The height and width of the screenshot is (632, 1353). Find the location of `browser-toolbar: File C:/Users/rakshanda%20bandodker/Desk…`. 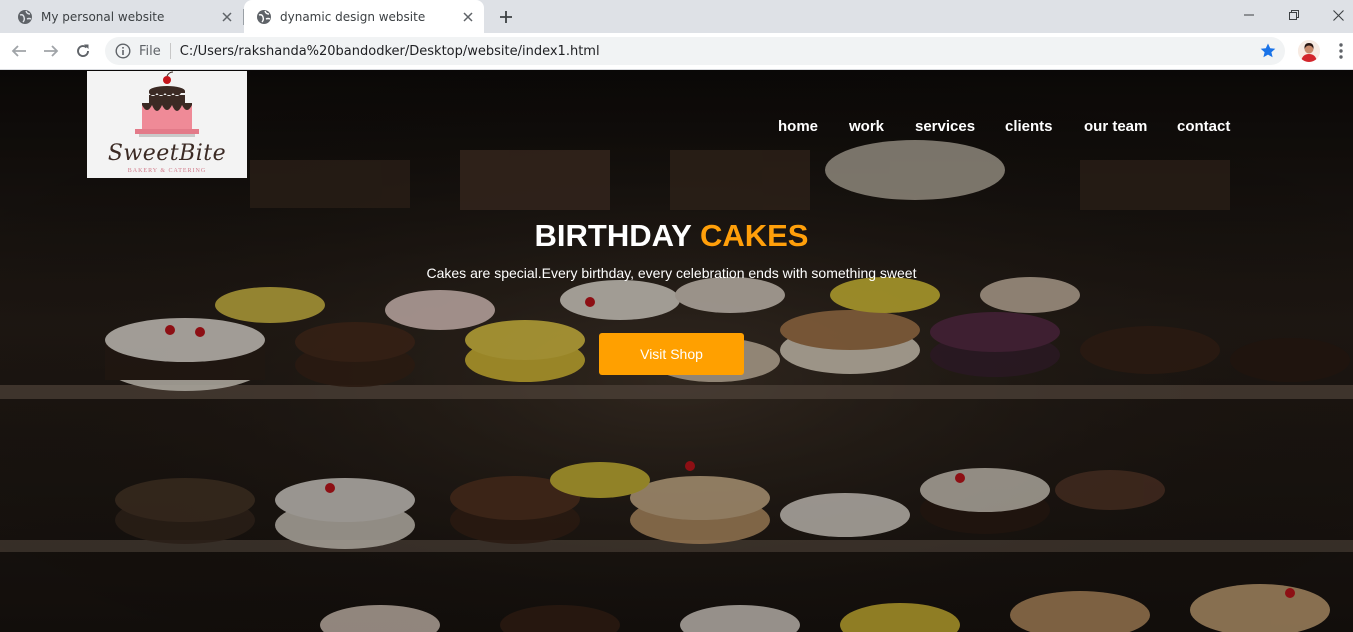

browser-toolbar: File C:/Users/rakshanda%20bandodker/Desk… is located at coordinates (676, 51).